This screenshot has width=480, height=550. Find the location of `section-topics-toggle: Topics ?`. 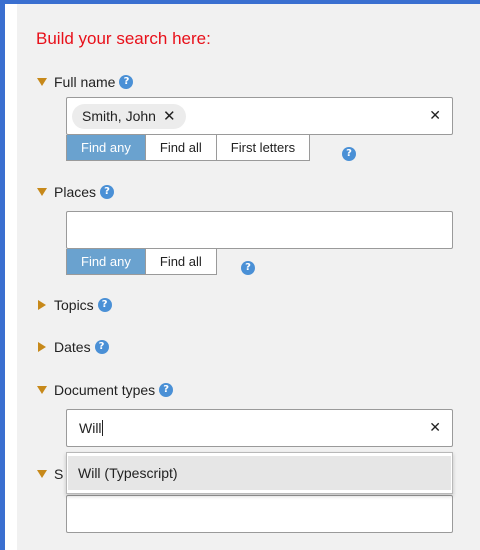

section-topics-toggle: Topics ? is located at coordinates (74, 305).